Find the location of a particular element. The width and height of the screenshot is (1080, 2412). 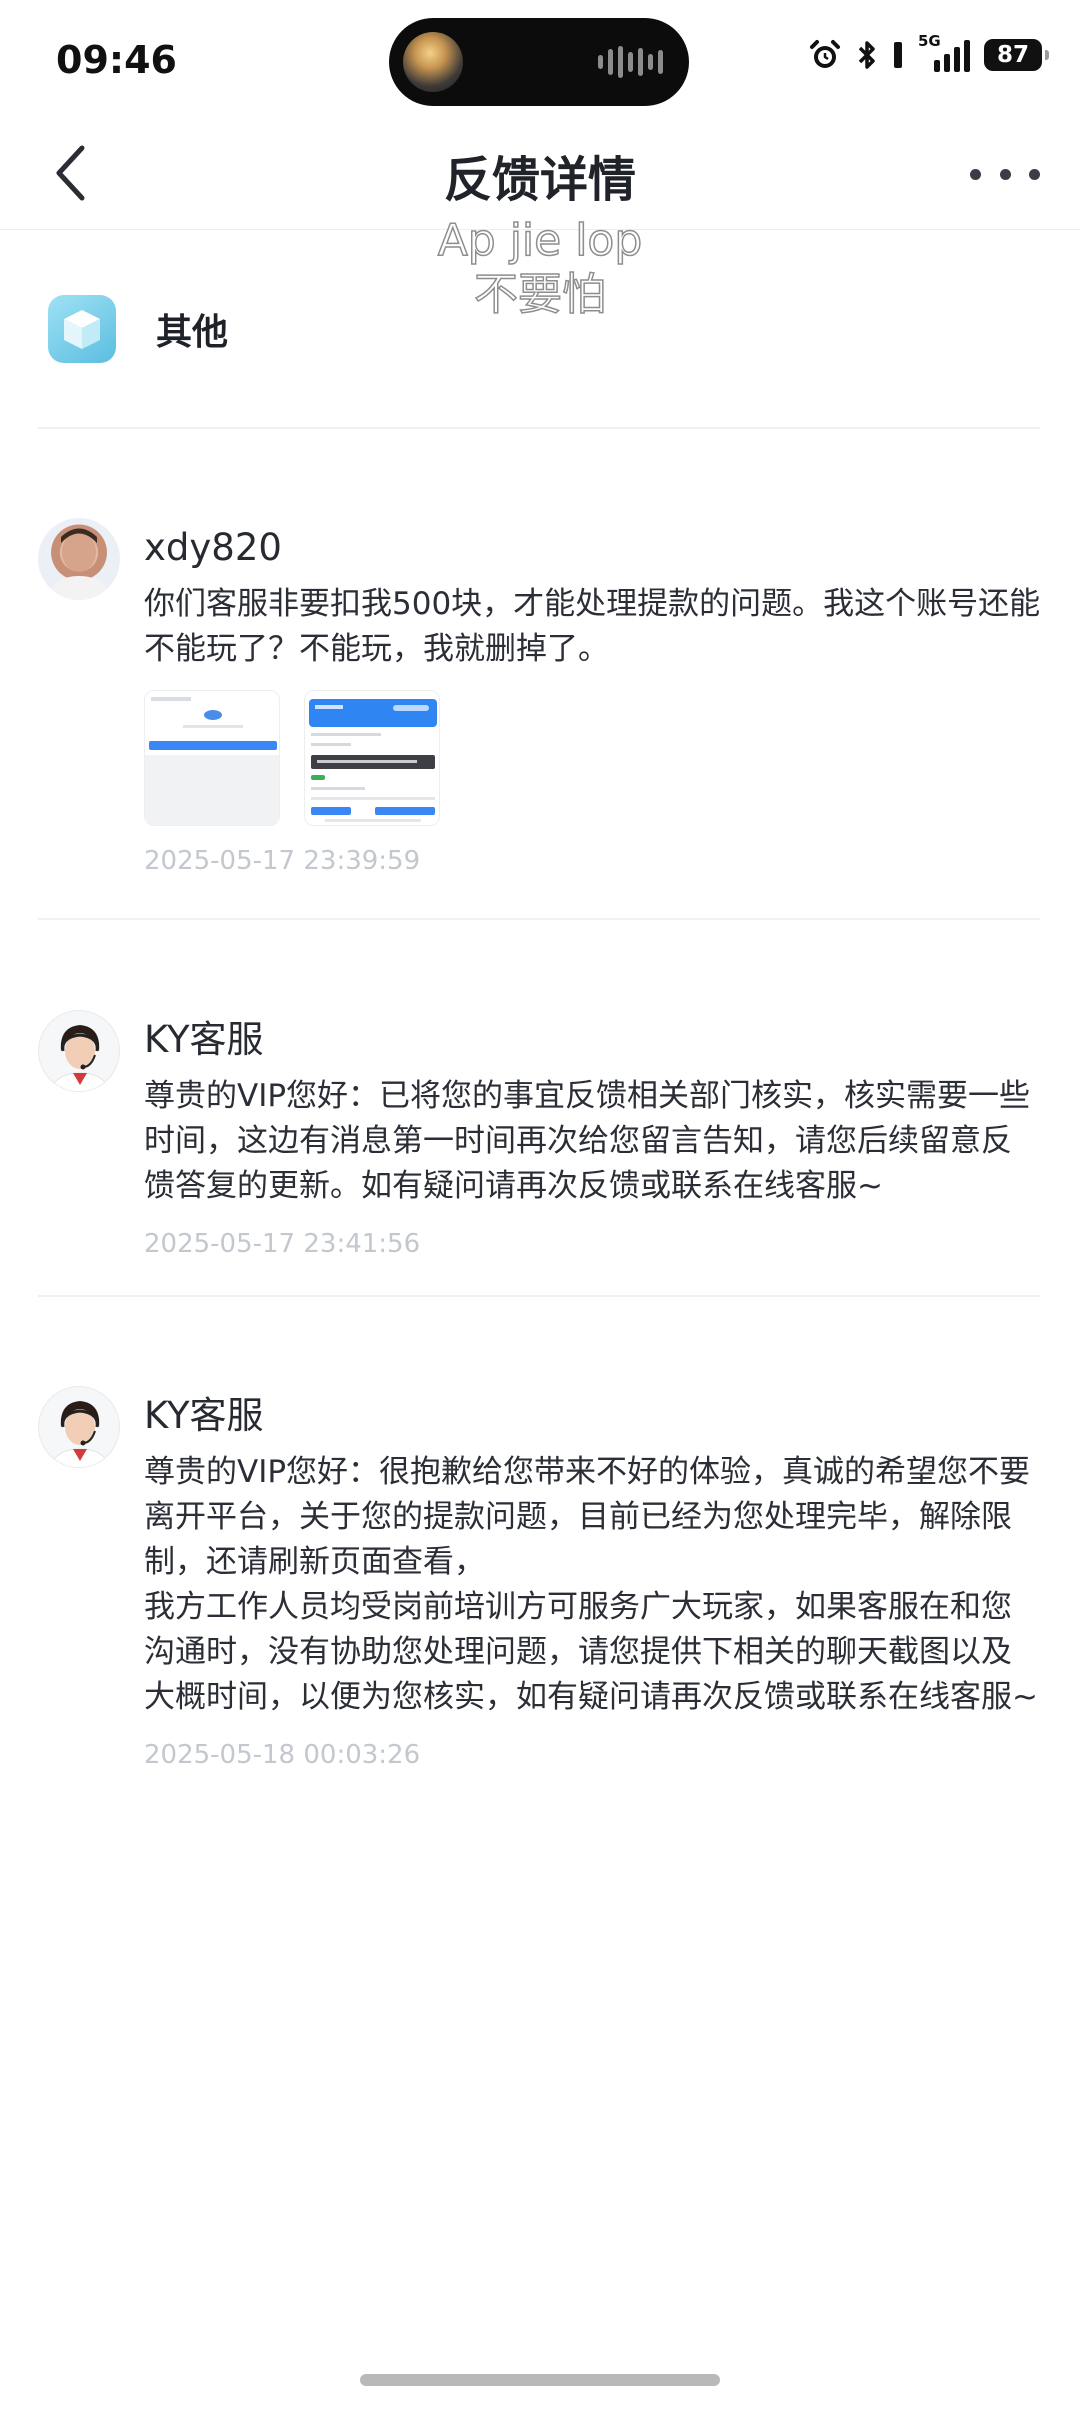

message-timestamp: 2025-05-18 00:03:26 is located at coordinates (282, 1755).